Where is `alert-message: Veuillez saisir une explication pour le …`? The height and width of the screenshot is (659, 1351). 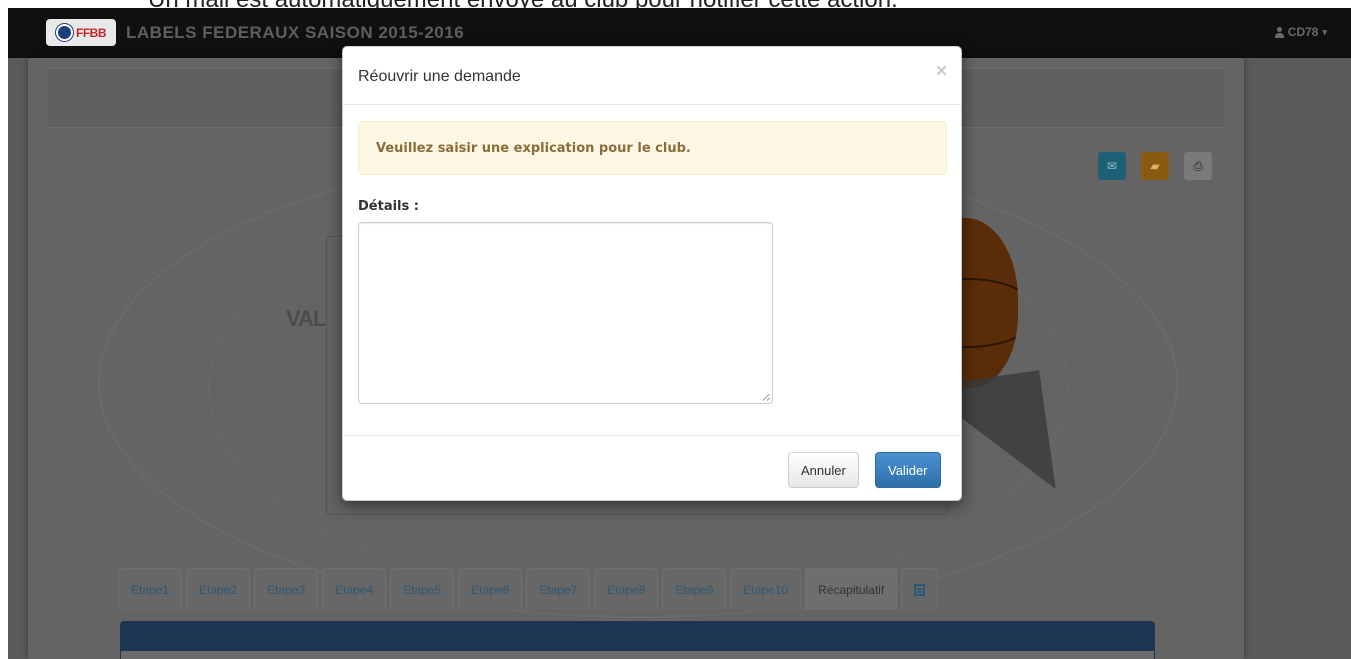 alert-message: Veuillez saisir une explication pour le … is located at coordinates (533, 148).